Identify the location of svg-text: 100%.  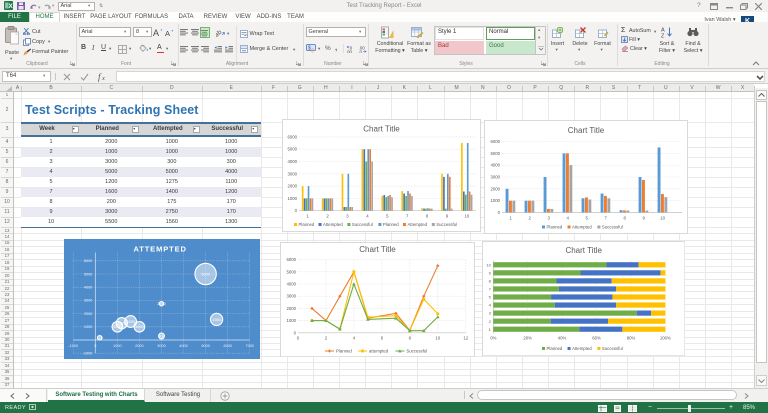
(665, 338).